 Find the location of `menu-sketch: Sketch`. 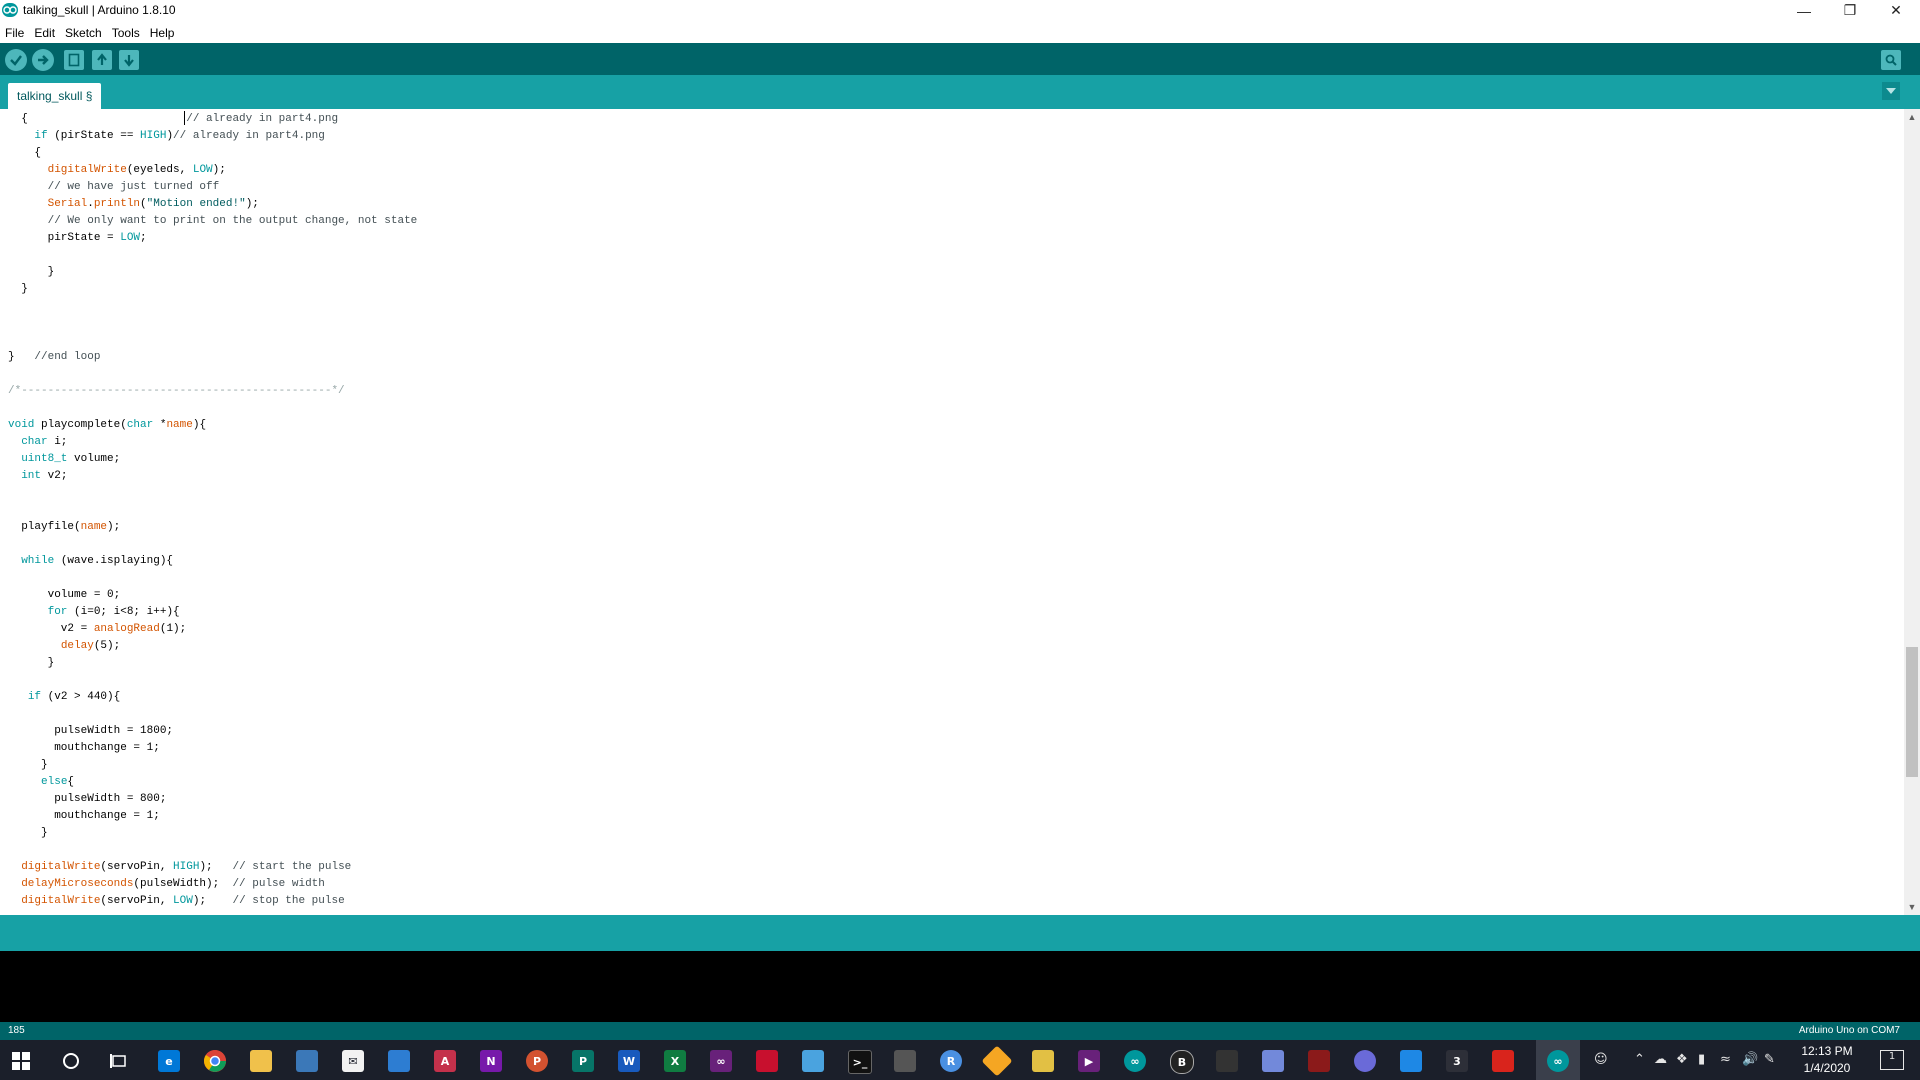

menu-sketch: Sketch is located at coordinates (83, 32).